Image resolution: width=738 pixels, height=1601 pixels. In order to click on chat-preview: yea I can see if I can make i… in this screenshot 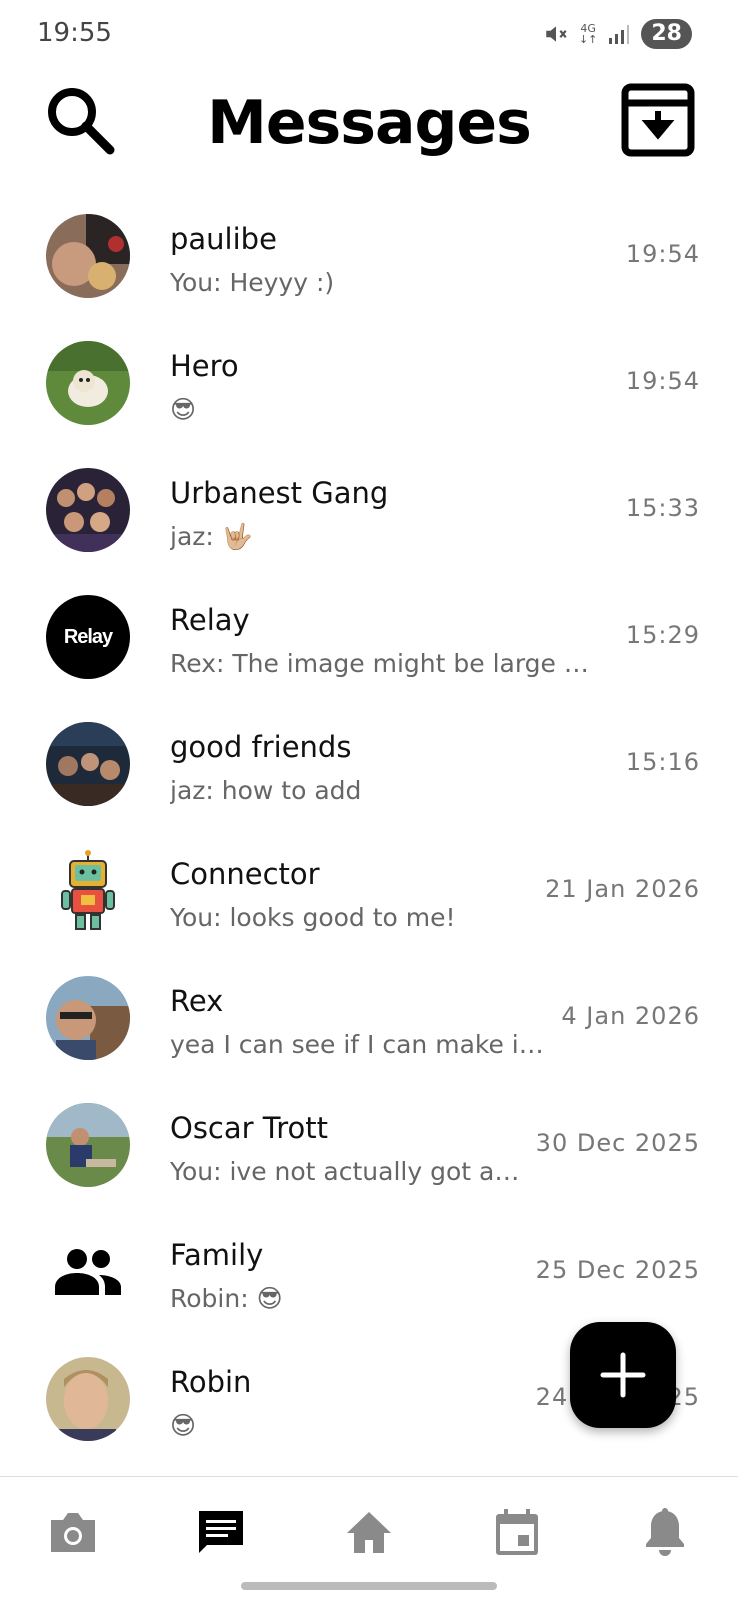, I will do `click(357, 1044)`.